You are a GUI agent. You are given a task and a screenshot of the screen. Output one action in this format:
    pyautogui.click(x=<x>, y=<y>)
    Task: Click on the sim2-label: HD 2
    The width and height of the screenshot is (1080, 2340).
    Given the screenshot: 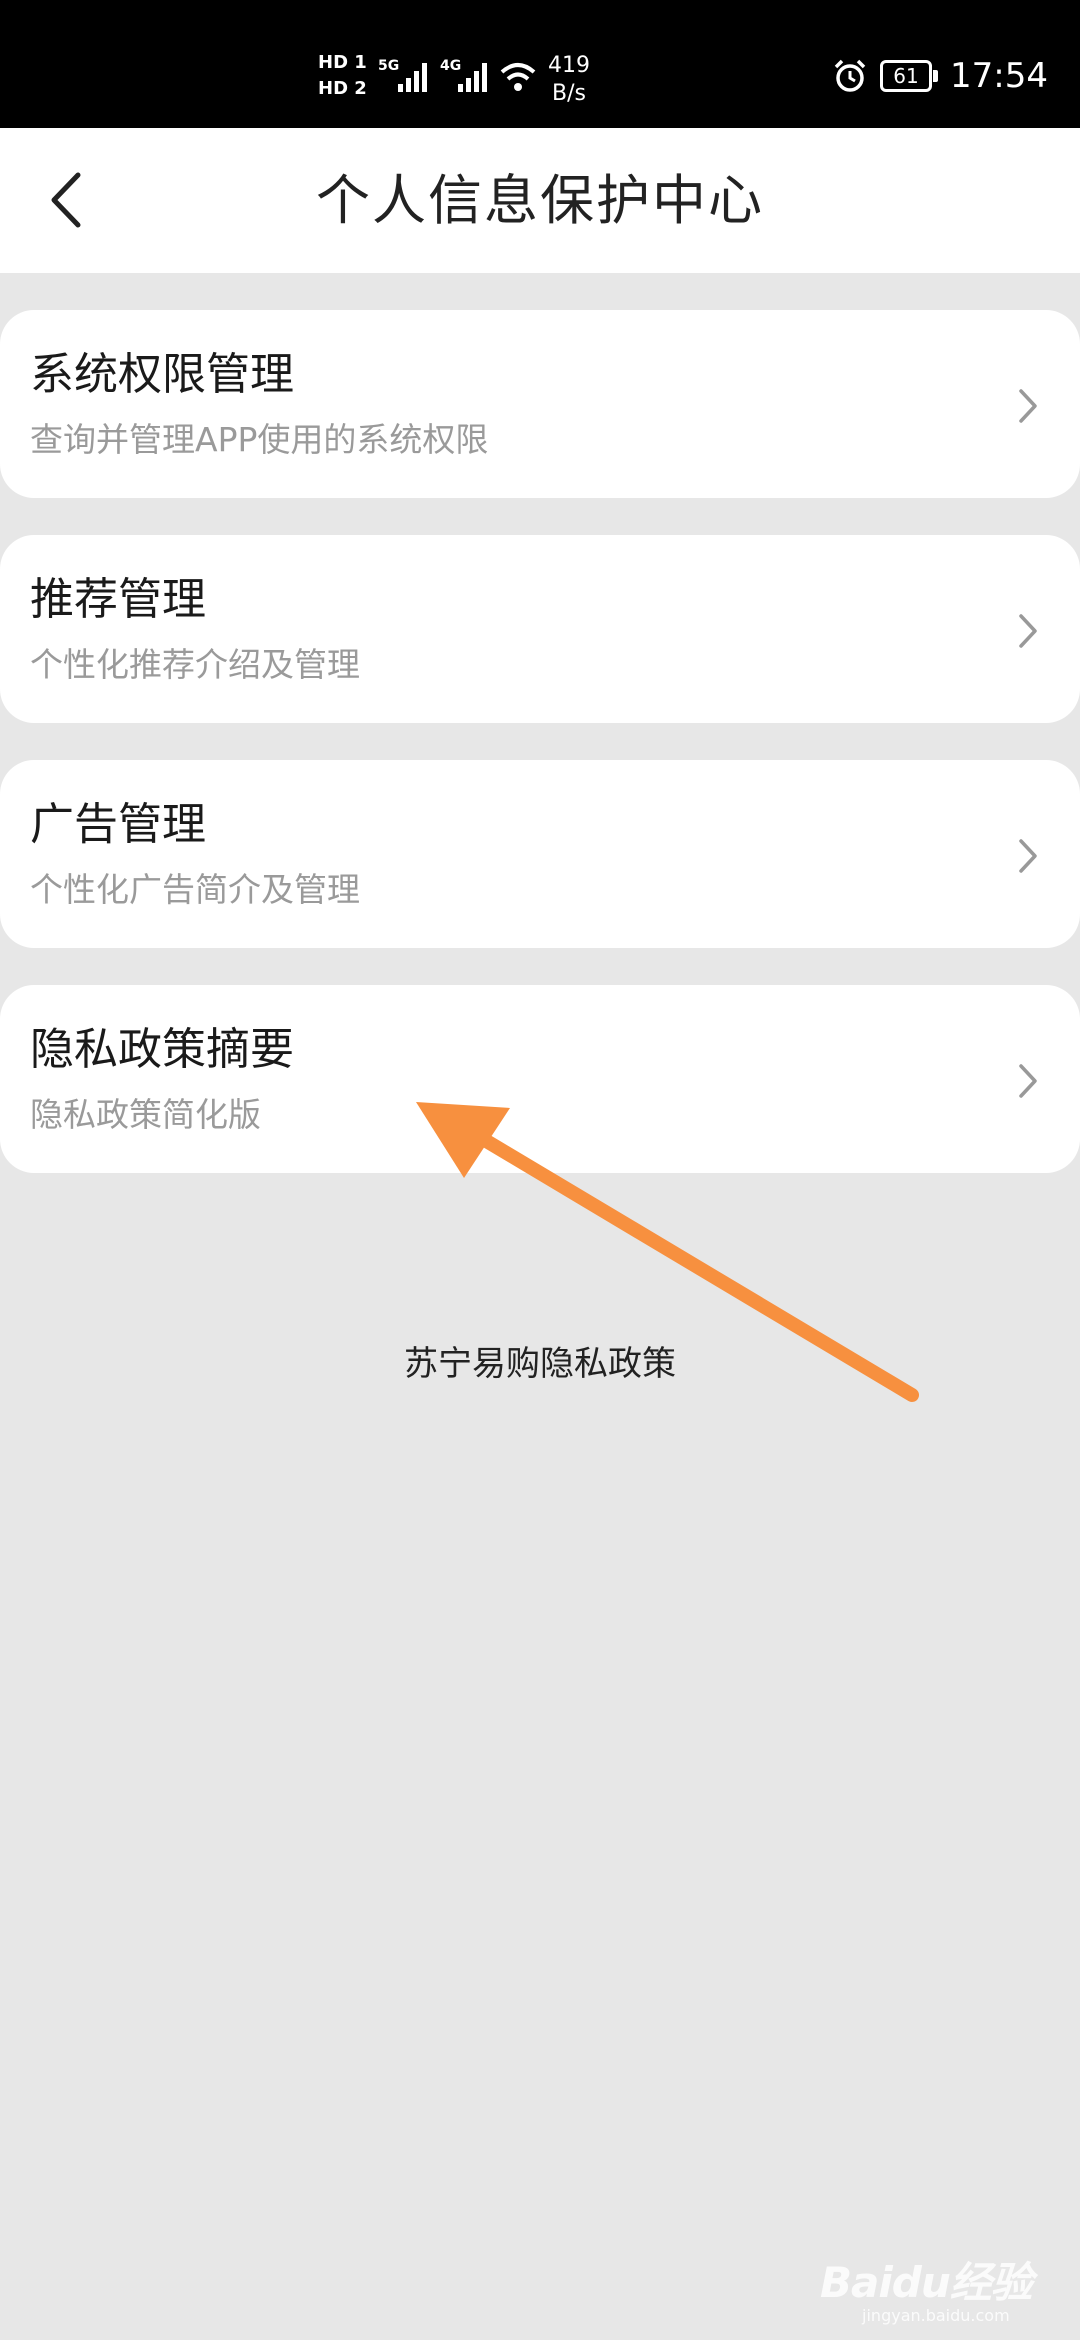 What is the action you would take?
    pyautogui.click(x=342, y=88)
    